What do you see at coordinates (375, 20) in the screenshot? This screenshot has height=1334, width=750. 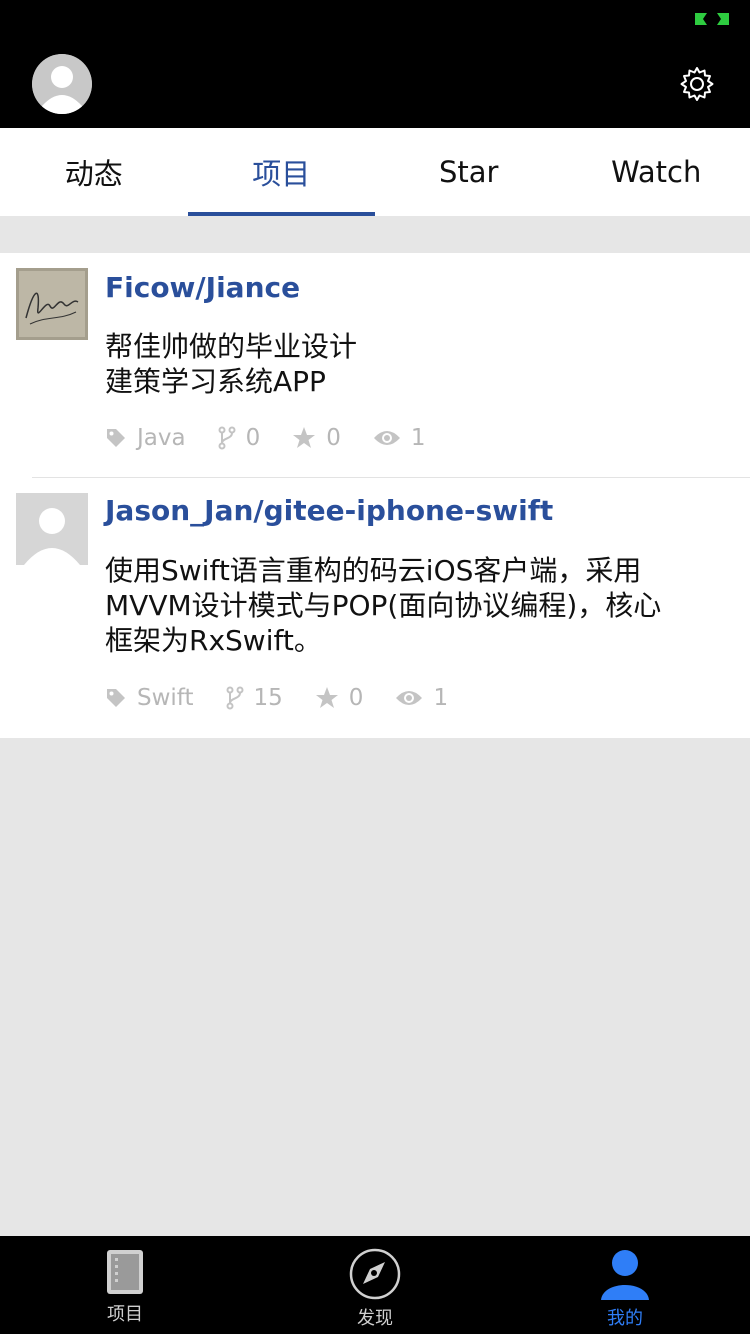 I see `status-bar` at bounding box center [375, 20].